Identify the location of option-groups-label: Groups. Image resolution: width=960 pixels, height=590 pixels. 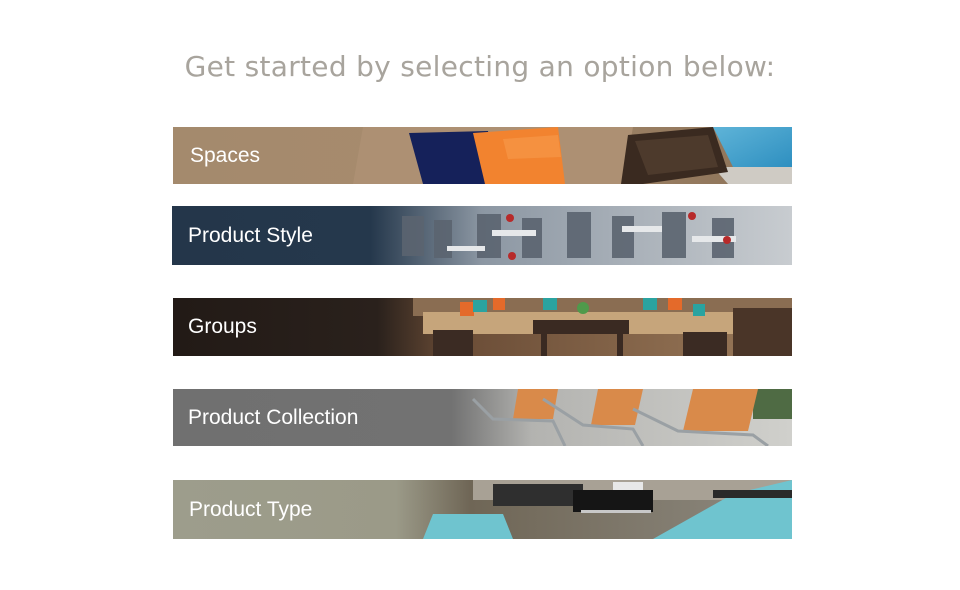
(222, 326).